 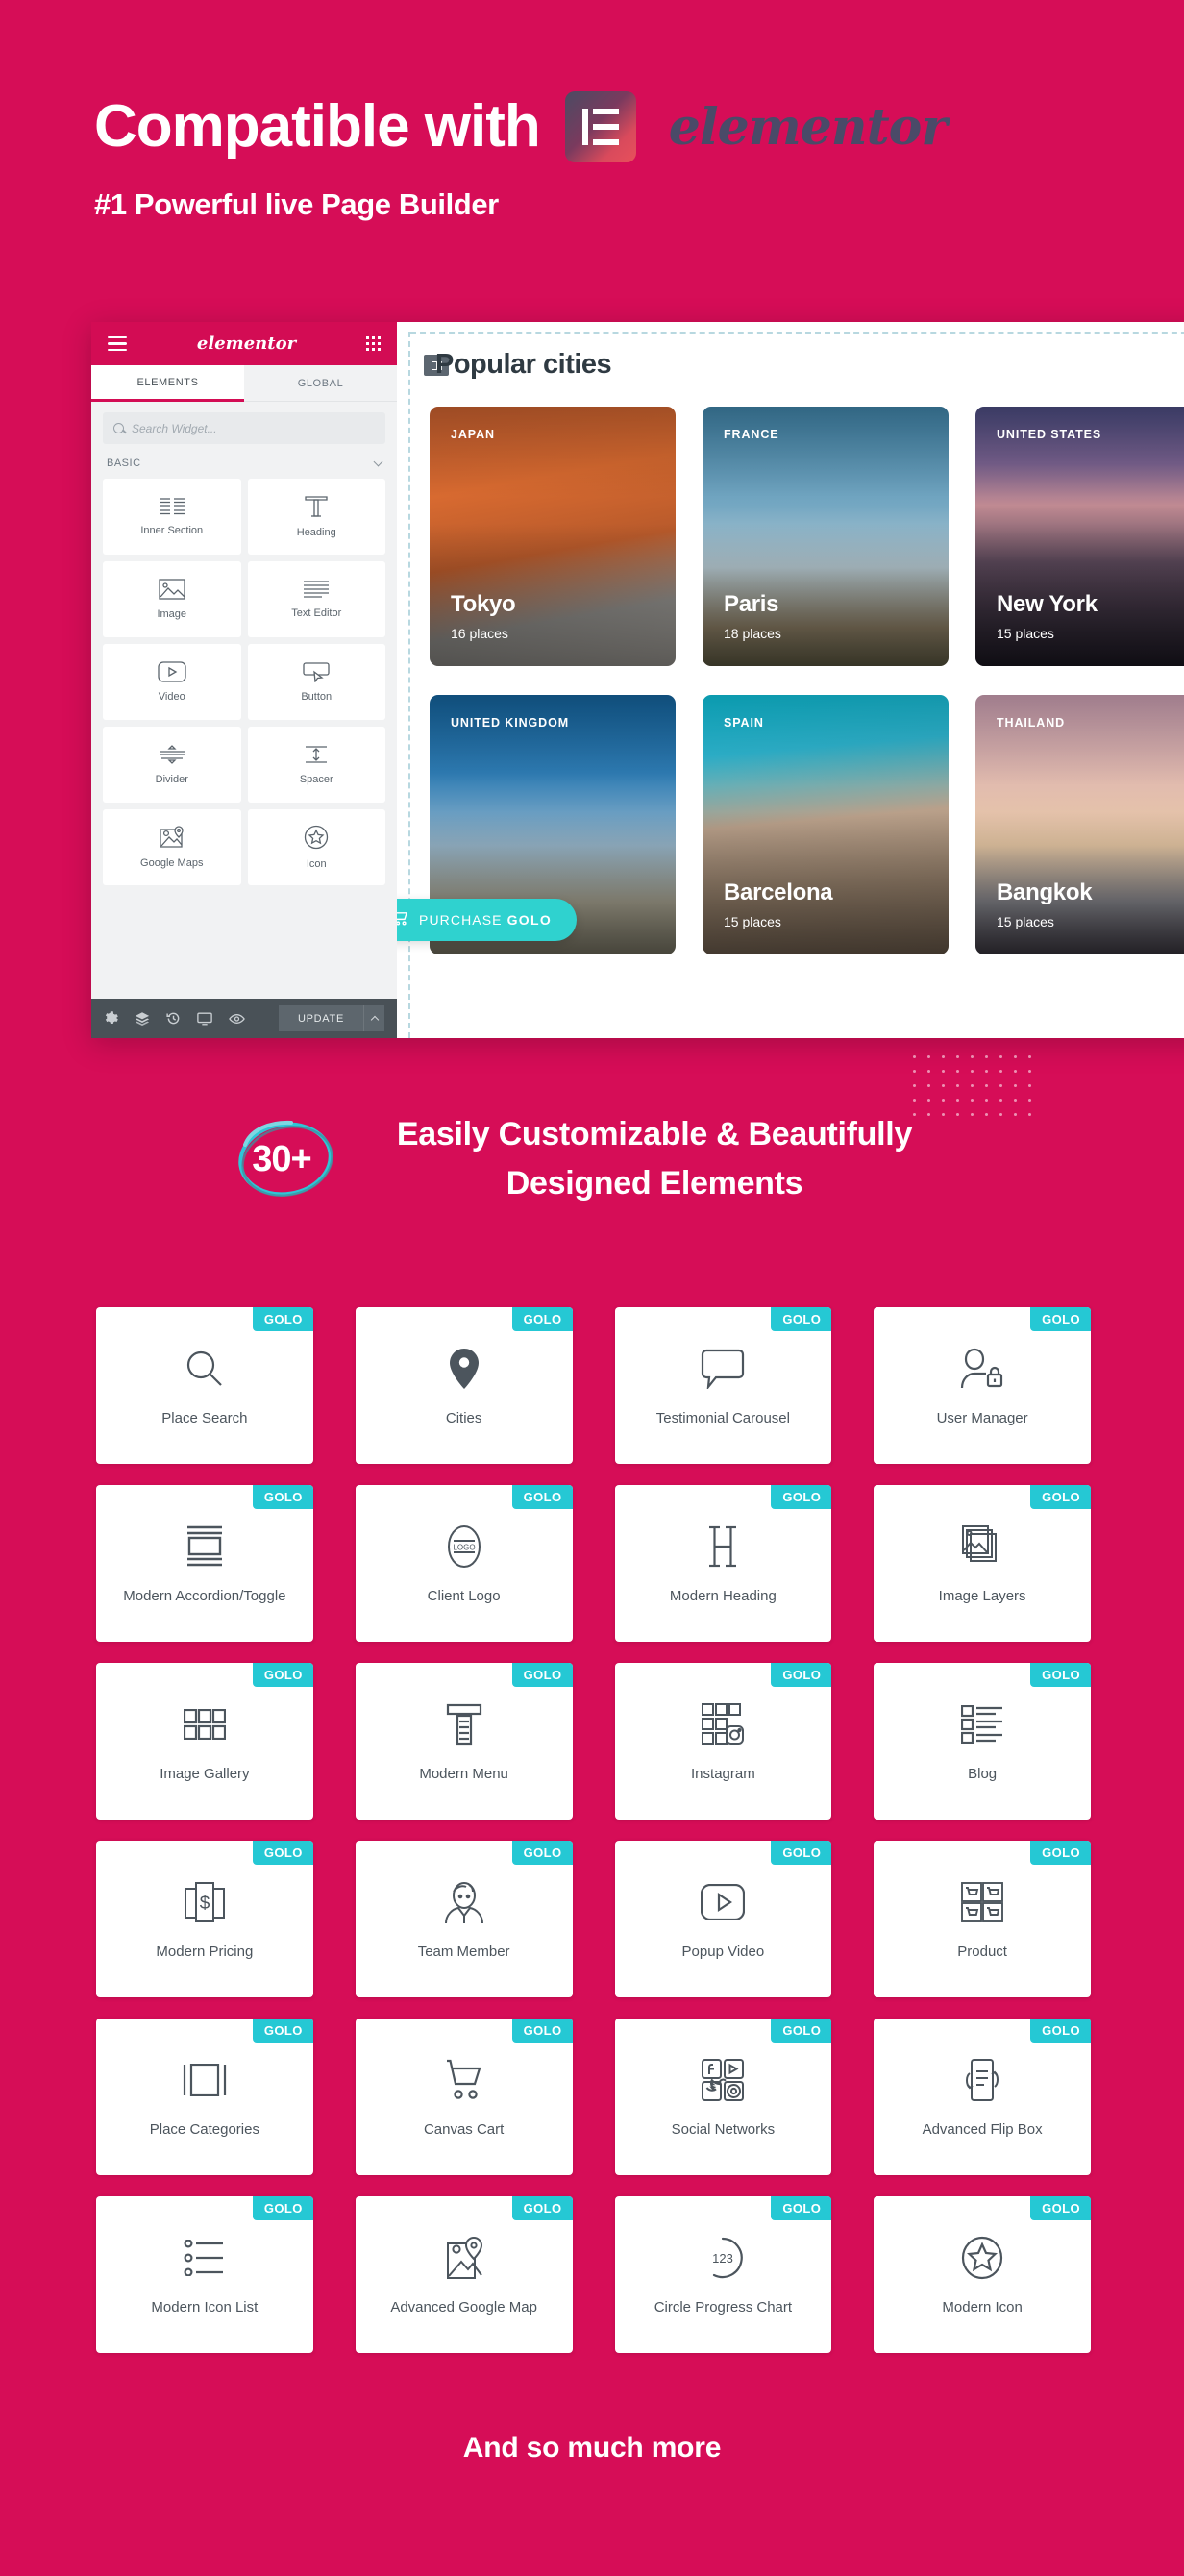 I want to click on update-button: UPDATE, so click(x=320, y=1018).